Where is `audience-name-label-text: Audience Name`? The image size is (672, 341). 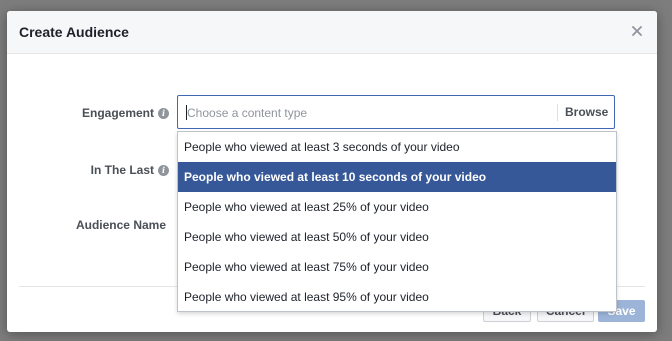 audience-name-label-text: Audience Name is located at coordinates (120, 225).